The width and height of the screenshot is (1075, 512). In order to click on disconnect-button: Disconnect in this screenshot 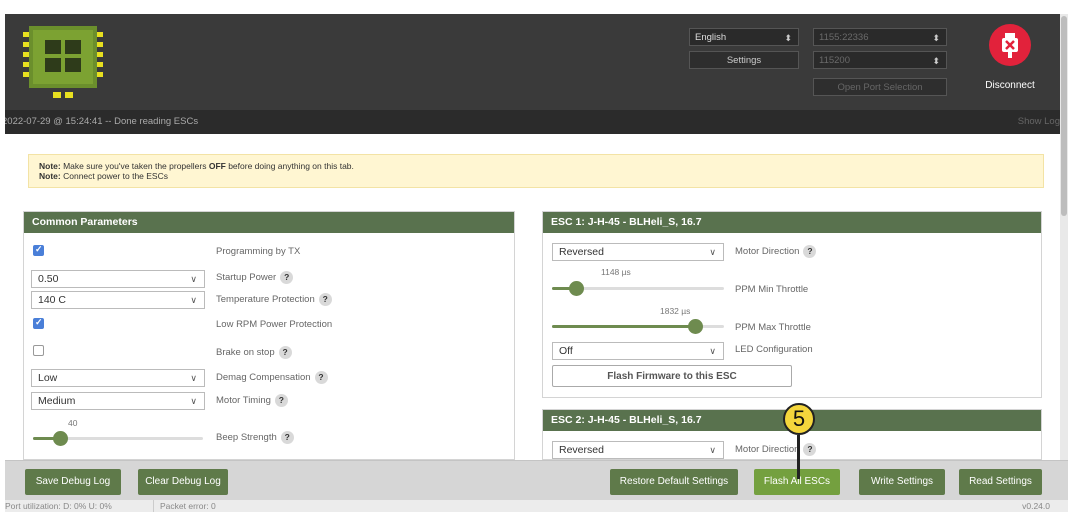, I will do `click(1010, 64)`.